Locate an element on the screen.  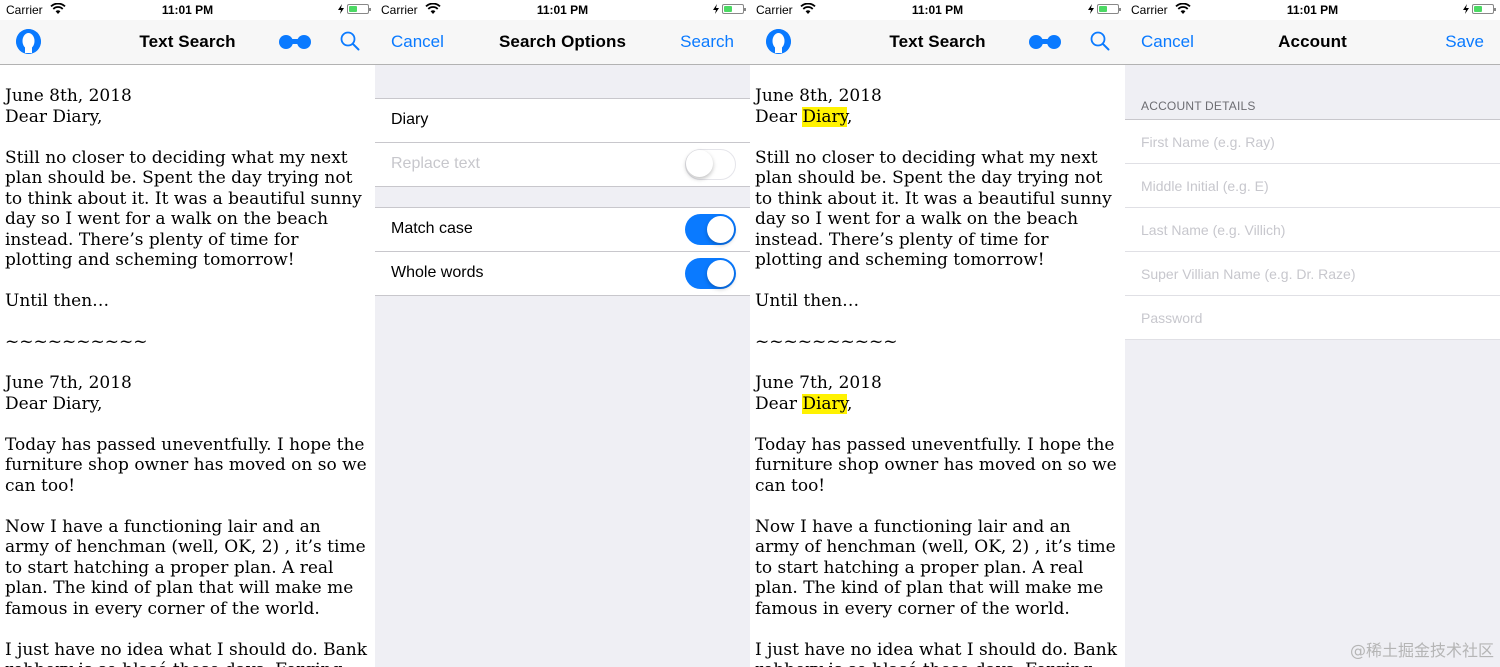
navigation-bar: Cancel Search Options Search is located at coordinates (562, 42).